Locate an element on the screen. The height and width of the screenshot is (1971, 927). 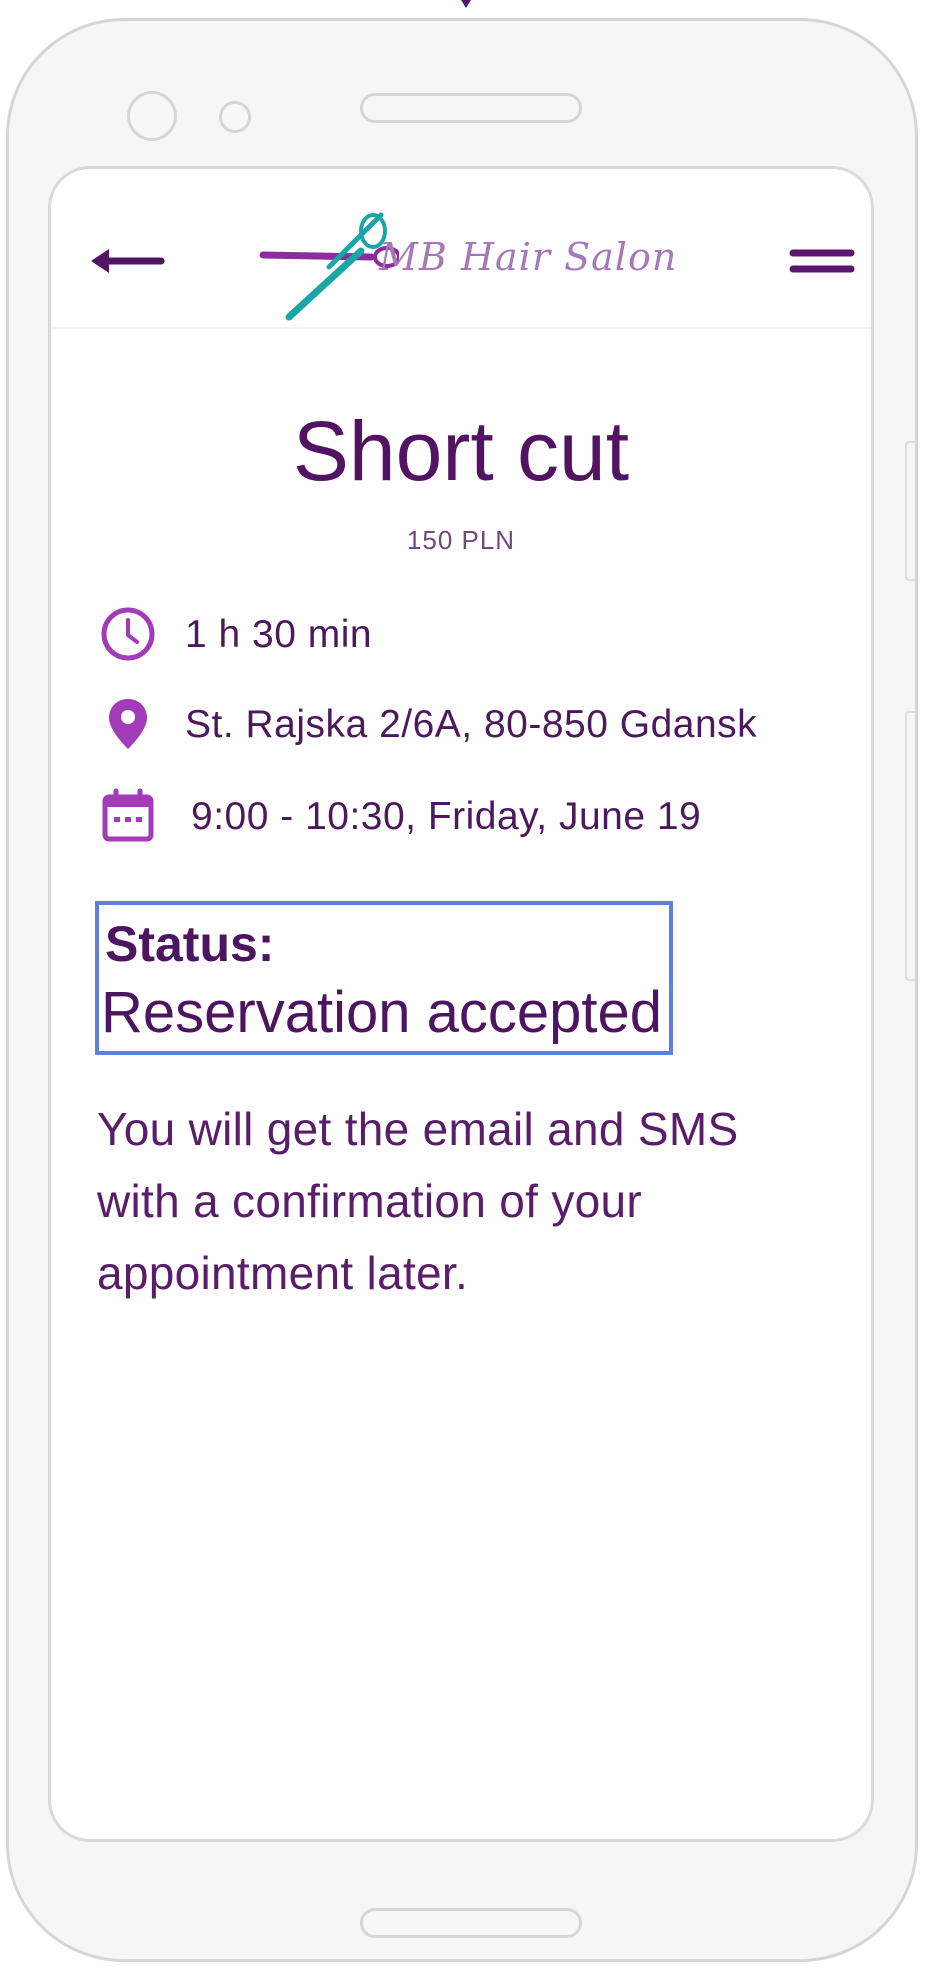
phone-speaker is located at coordinates (471, 108).